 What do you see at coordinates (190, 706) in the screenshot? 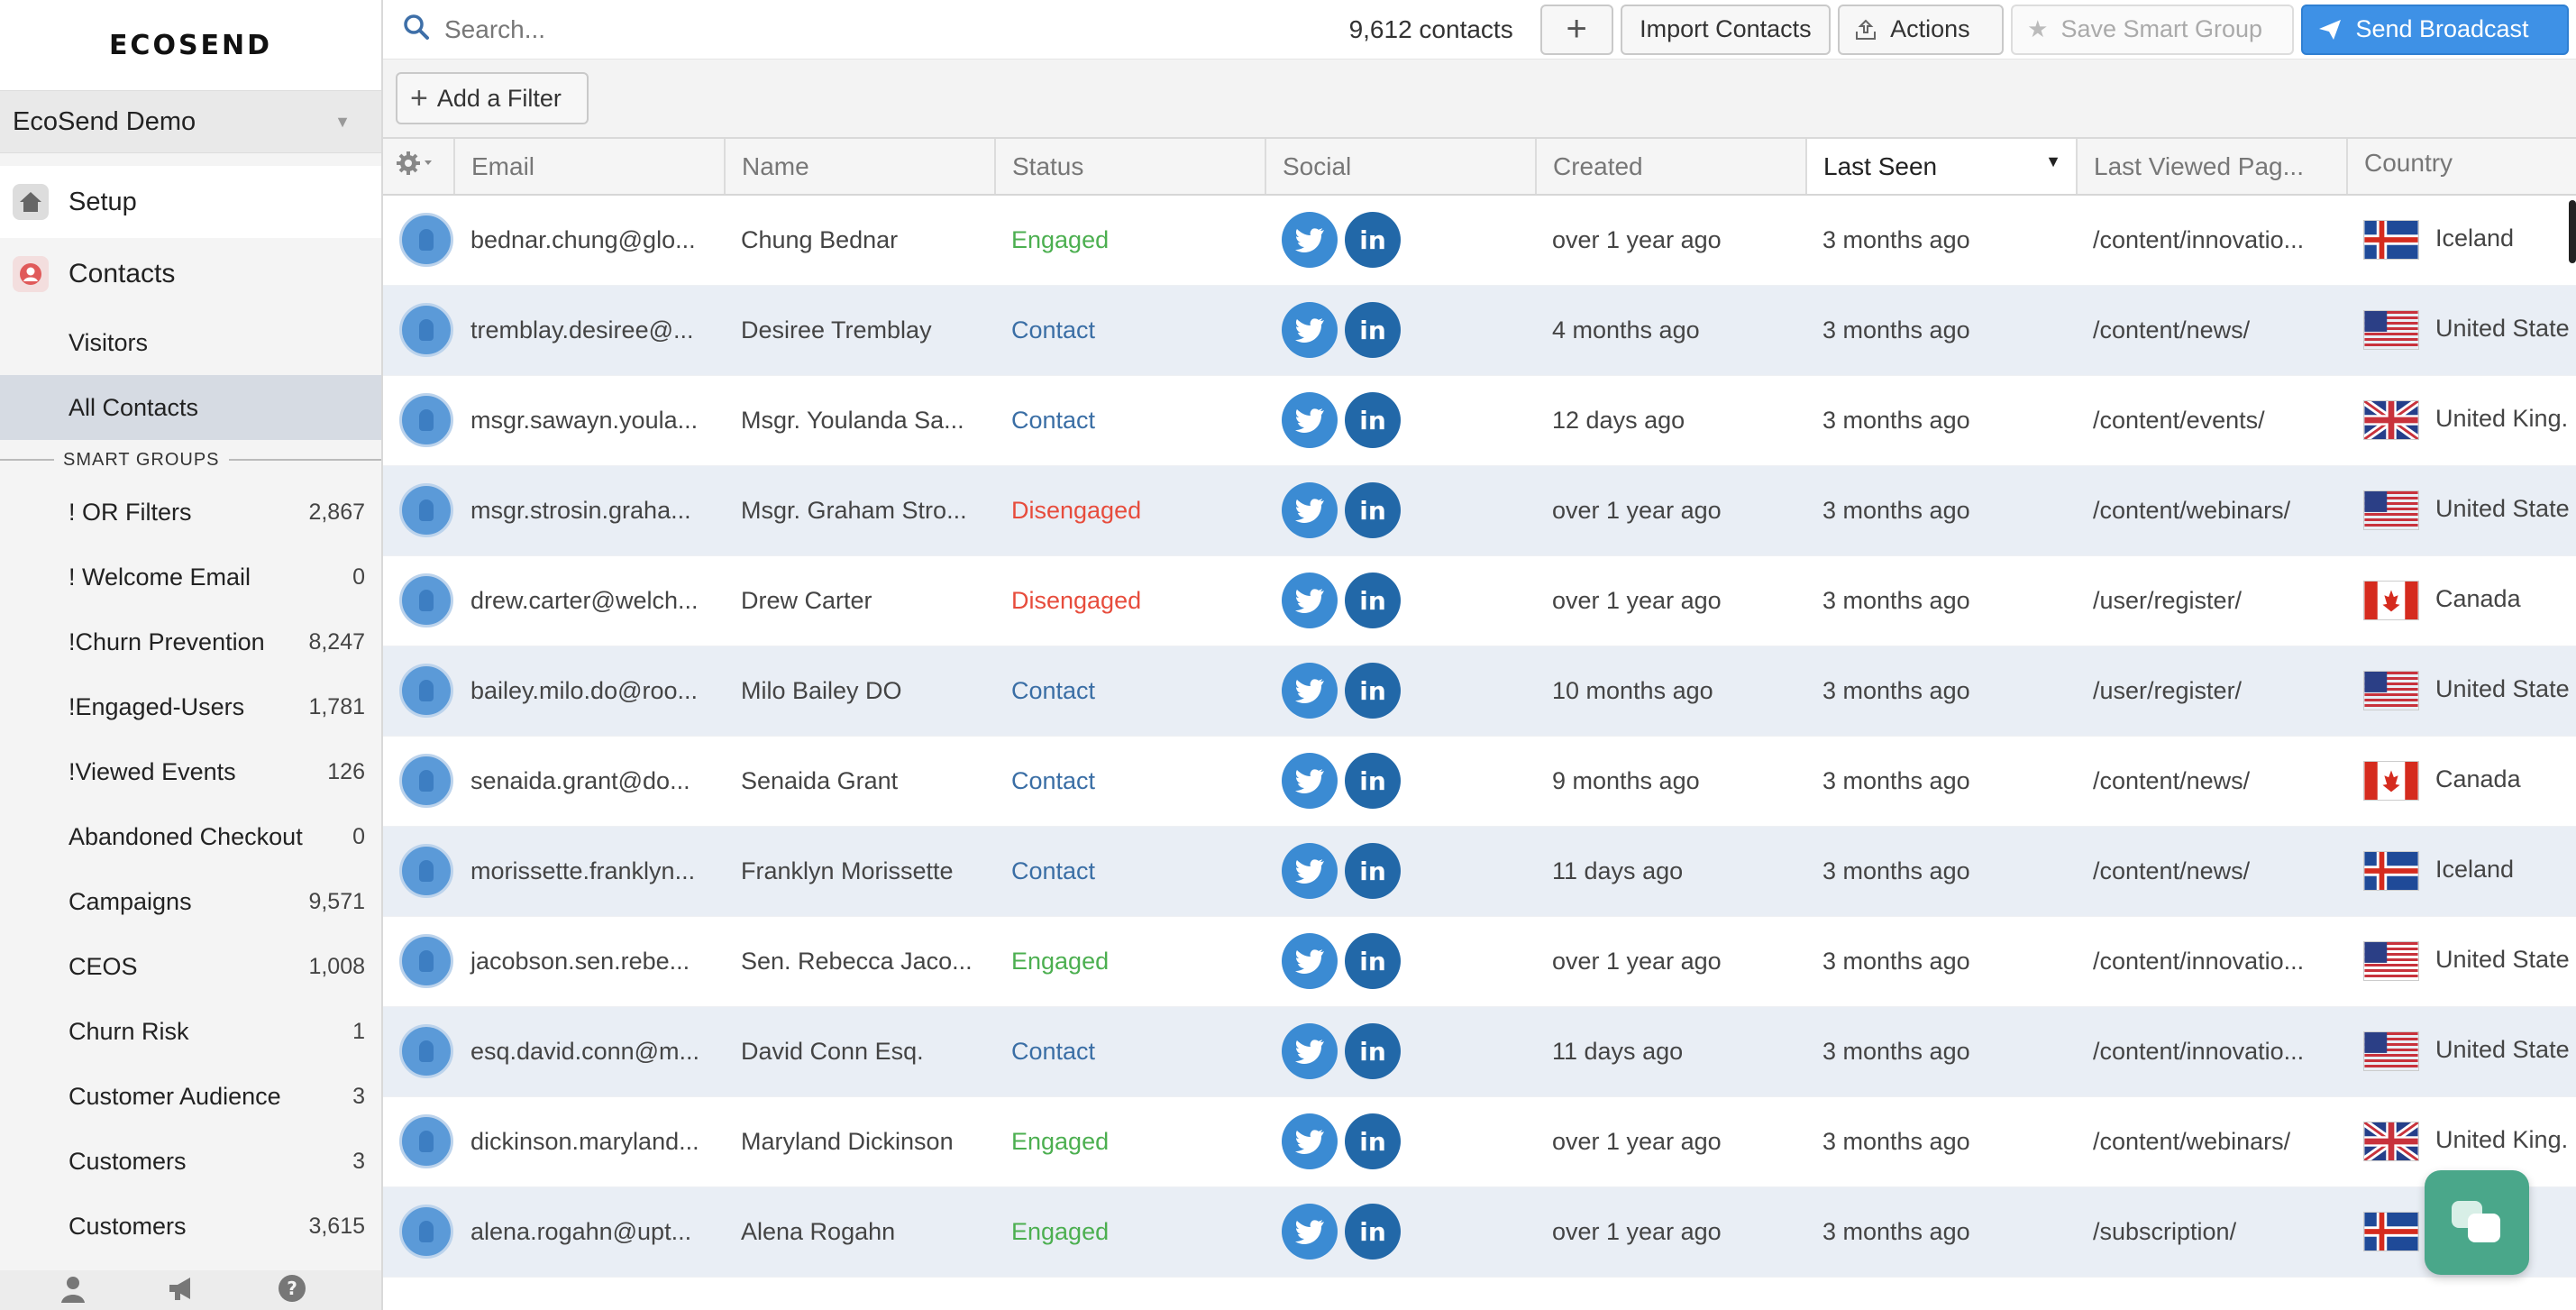
I see `smart-group-item: !Engaged-Users 1,781` at bounding box center [190, 706].